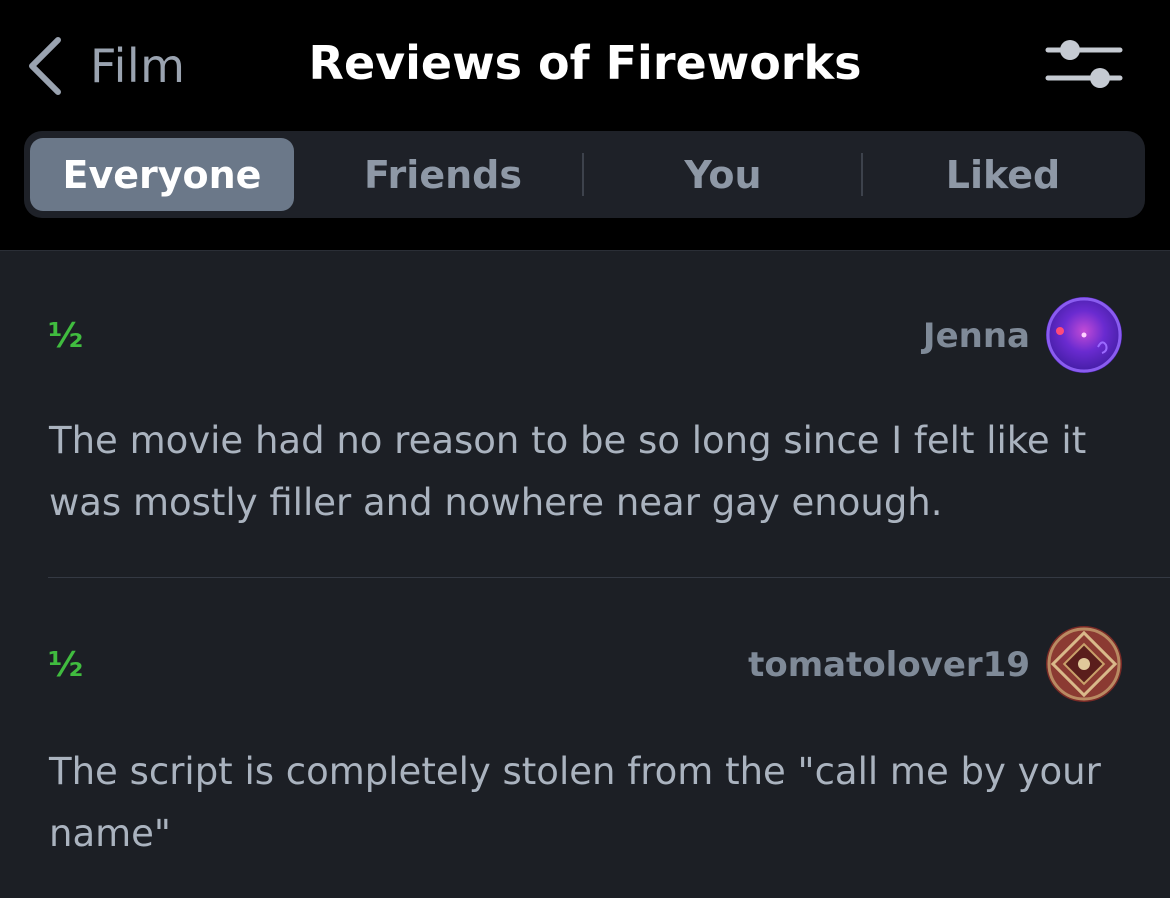  What do you see at coordinates (585, 63) in the screenshot?
I see `page-title: Reviews of Fireworks` at bounding box center [585, 63].